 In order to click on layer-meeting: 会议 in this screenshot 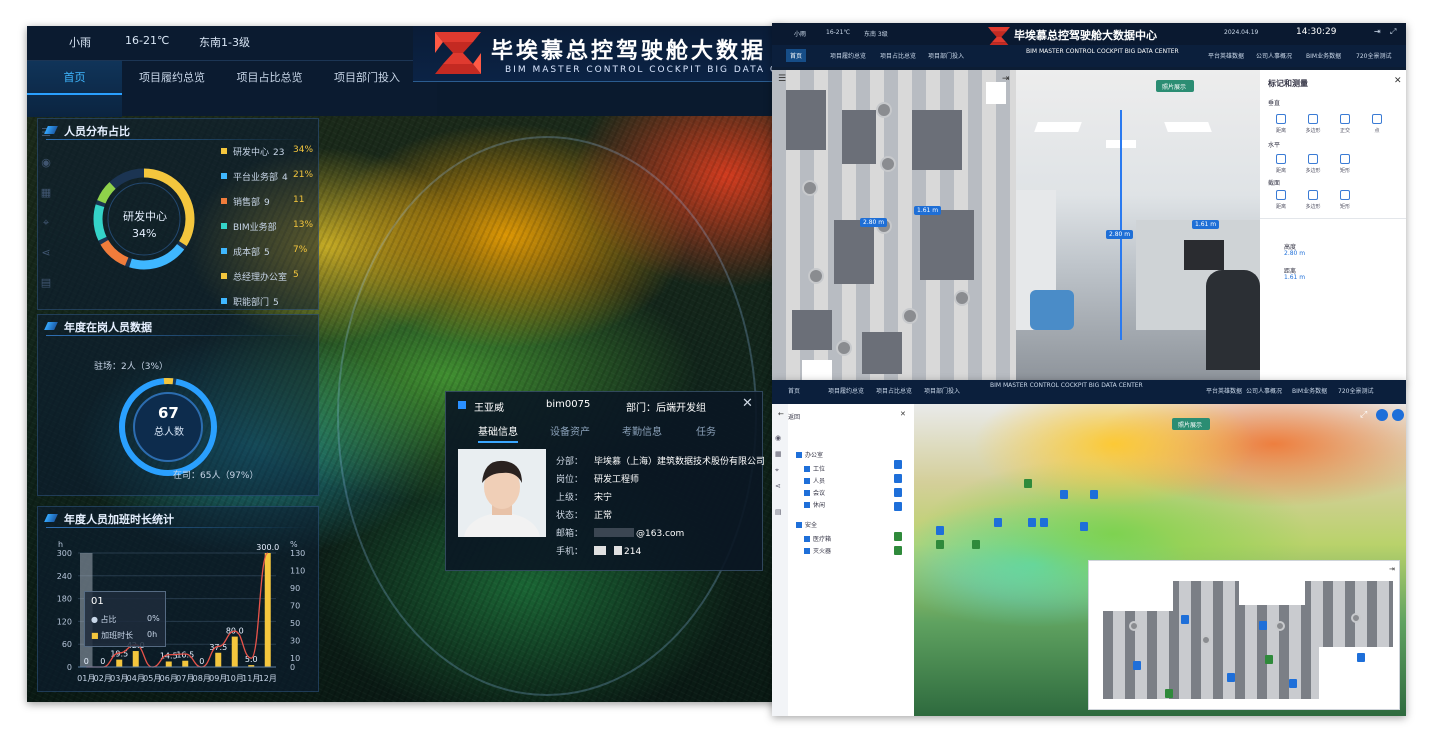, I will do `click(814, 492)`.